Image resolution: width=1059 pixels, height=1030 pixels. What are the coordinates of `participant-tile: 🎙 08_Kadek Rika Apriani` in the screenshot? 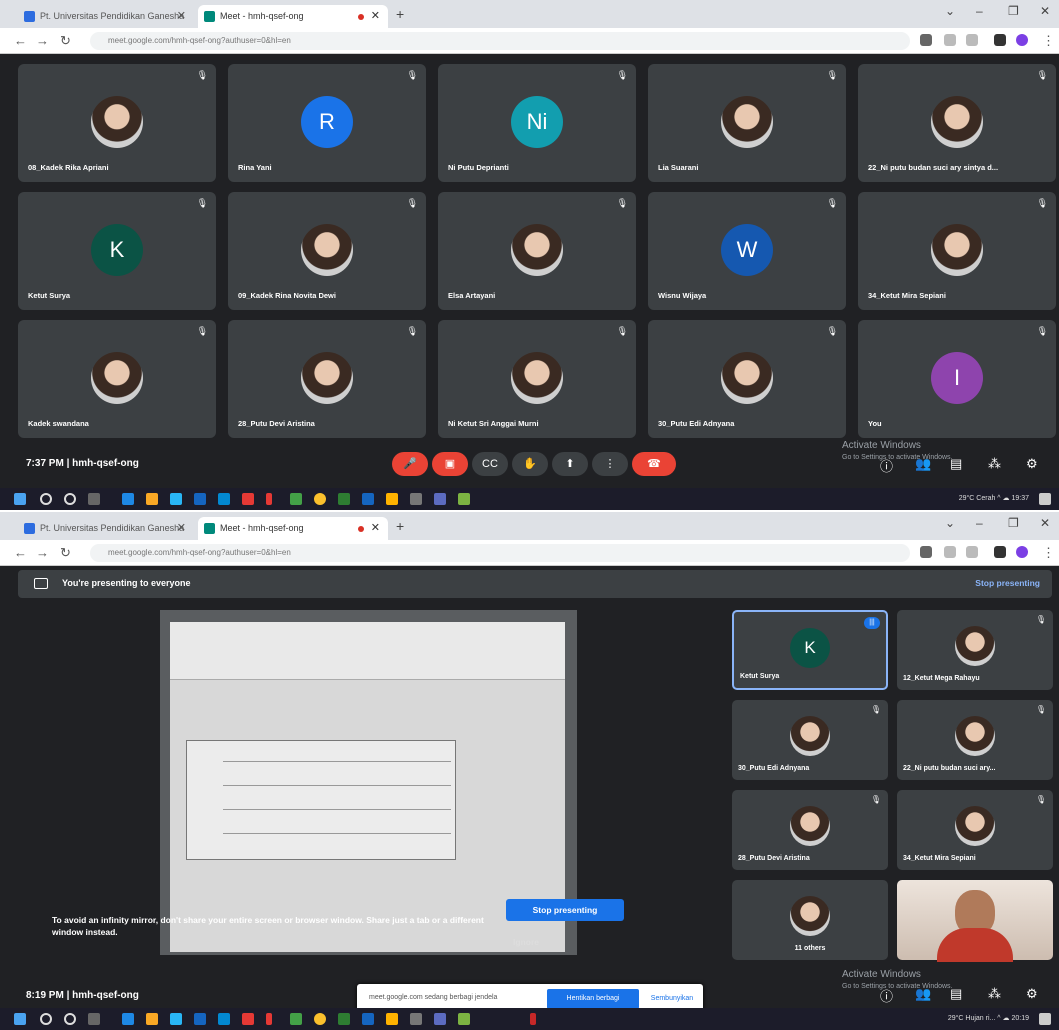 It's located at (117, 123).